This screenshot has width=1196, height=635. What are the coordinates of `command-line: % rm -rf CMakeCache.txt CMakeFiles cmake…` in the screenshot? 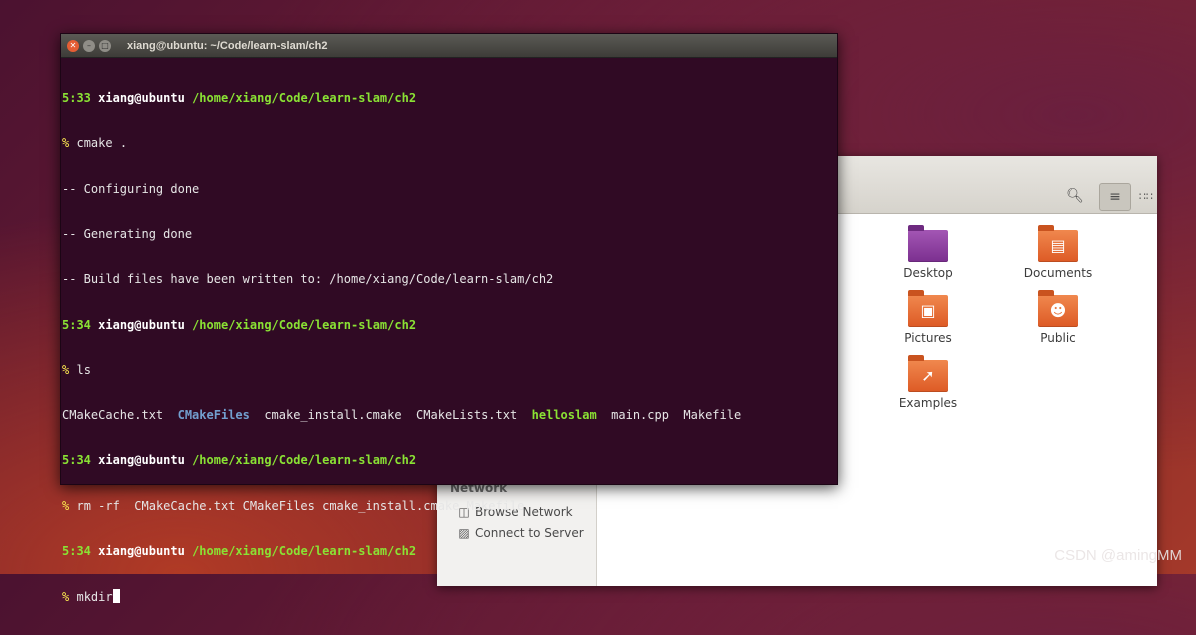 It's located at (449, 506).